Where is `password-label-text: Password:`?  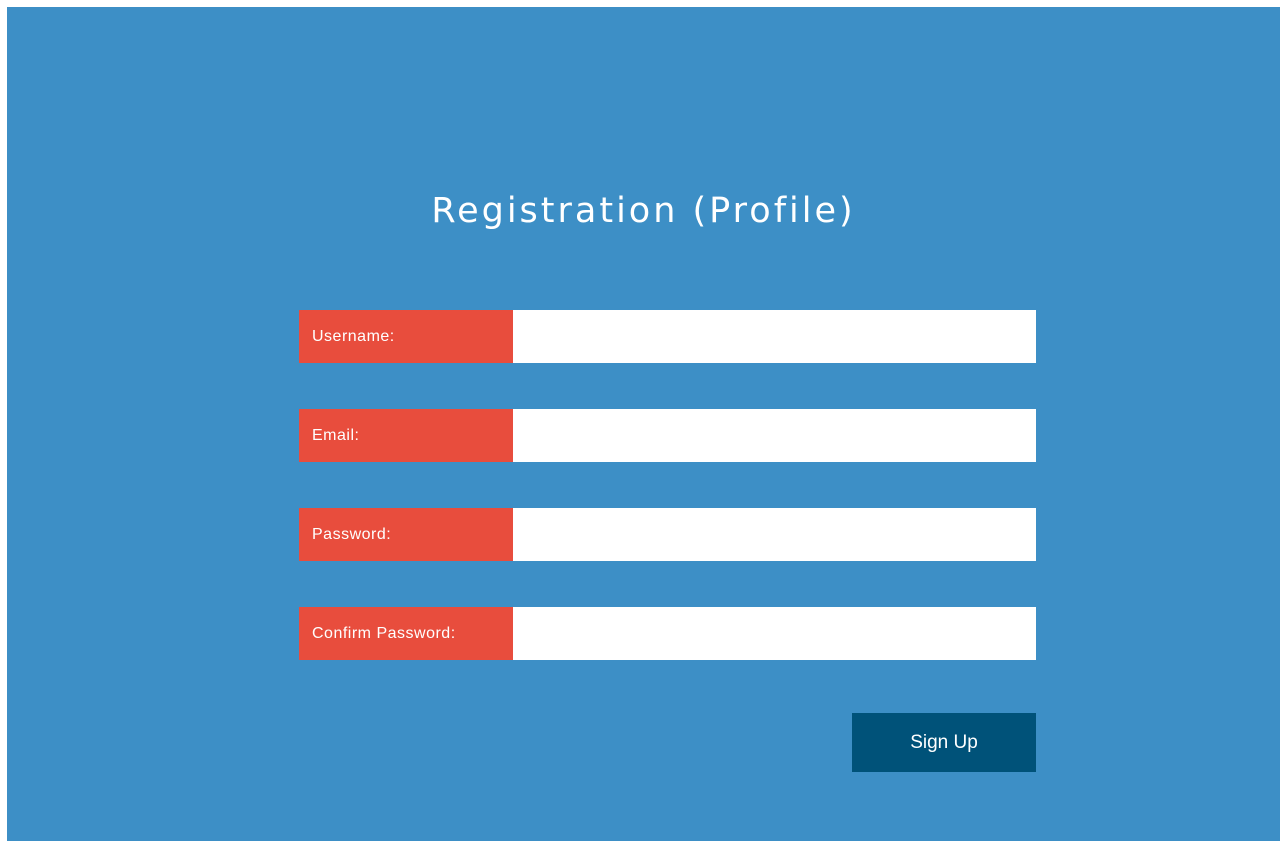 password-label-text: Password: is located at coordinates (352, 534).